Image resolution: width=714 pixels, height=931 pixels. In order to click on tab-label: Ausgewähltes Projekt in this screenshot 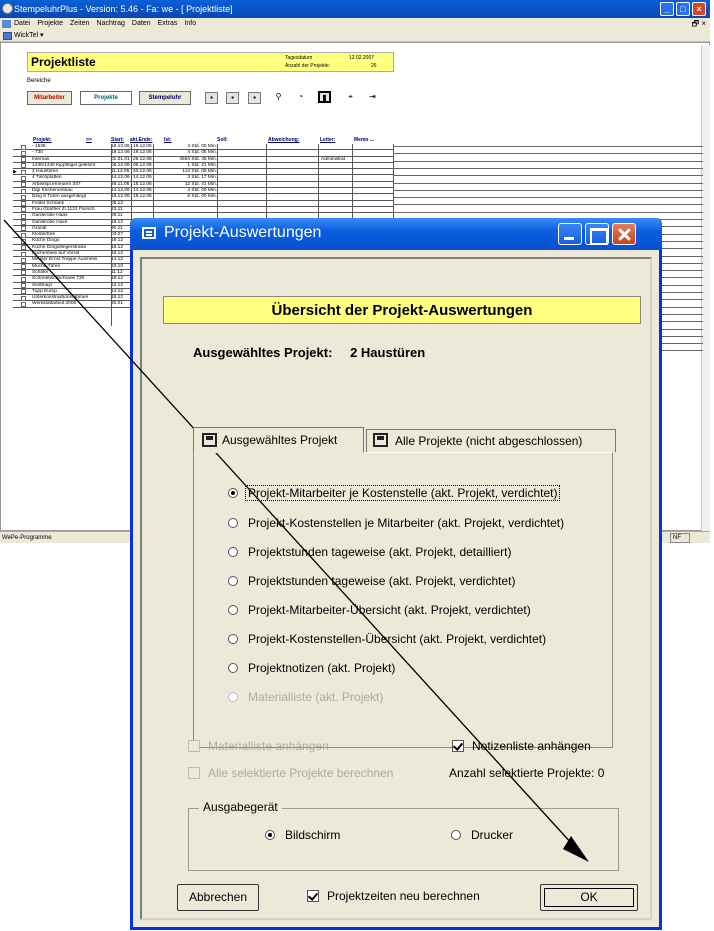, I will do `click(280, 440)`.